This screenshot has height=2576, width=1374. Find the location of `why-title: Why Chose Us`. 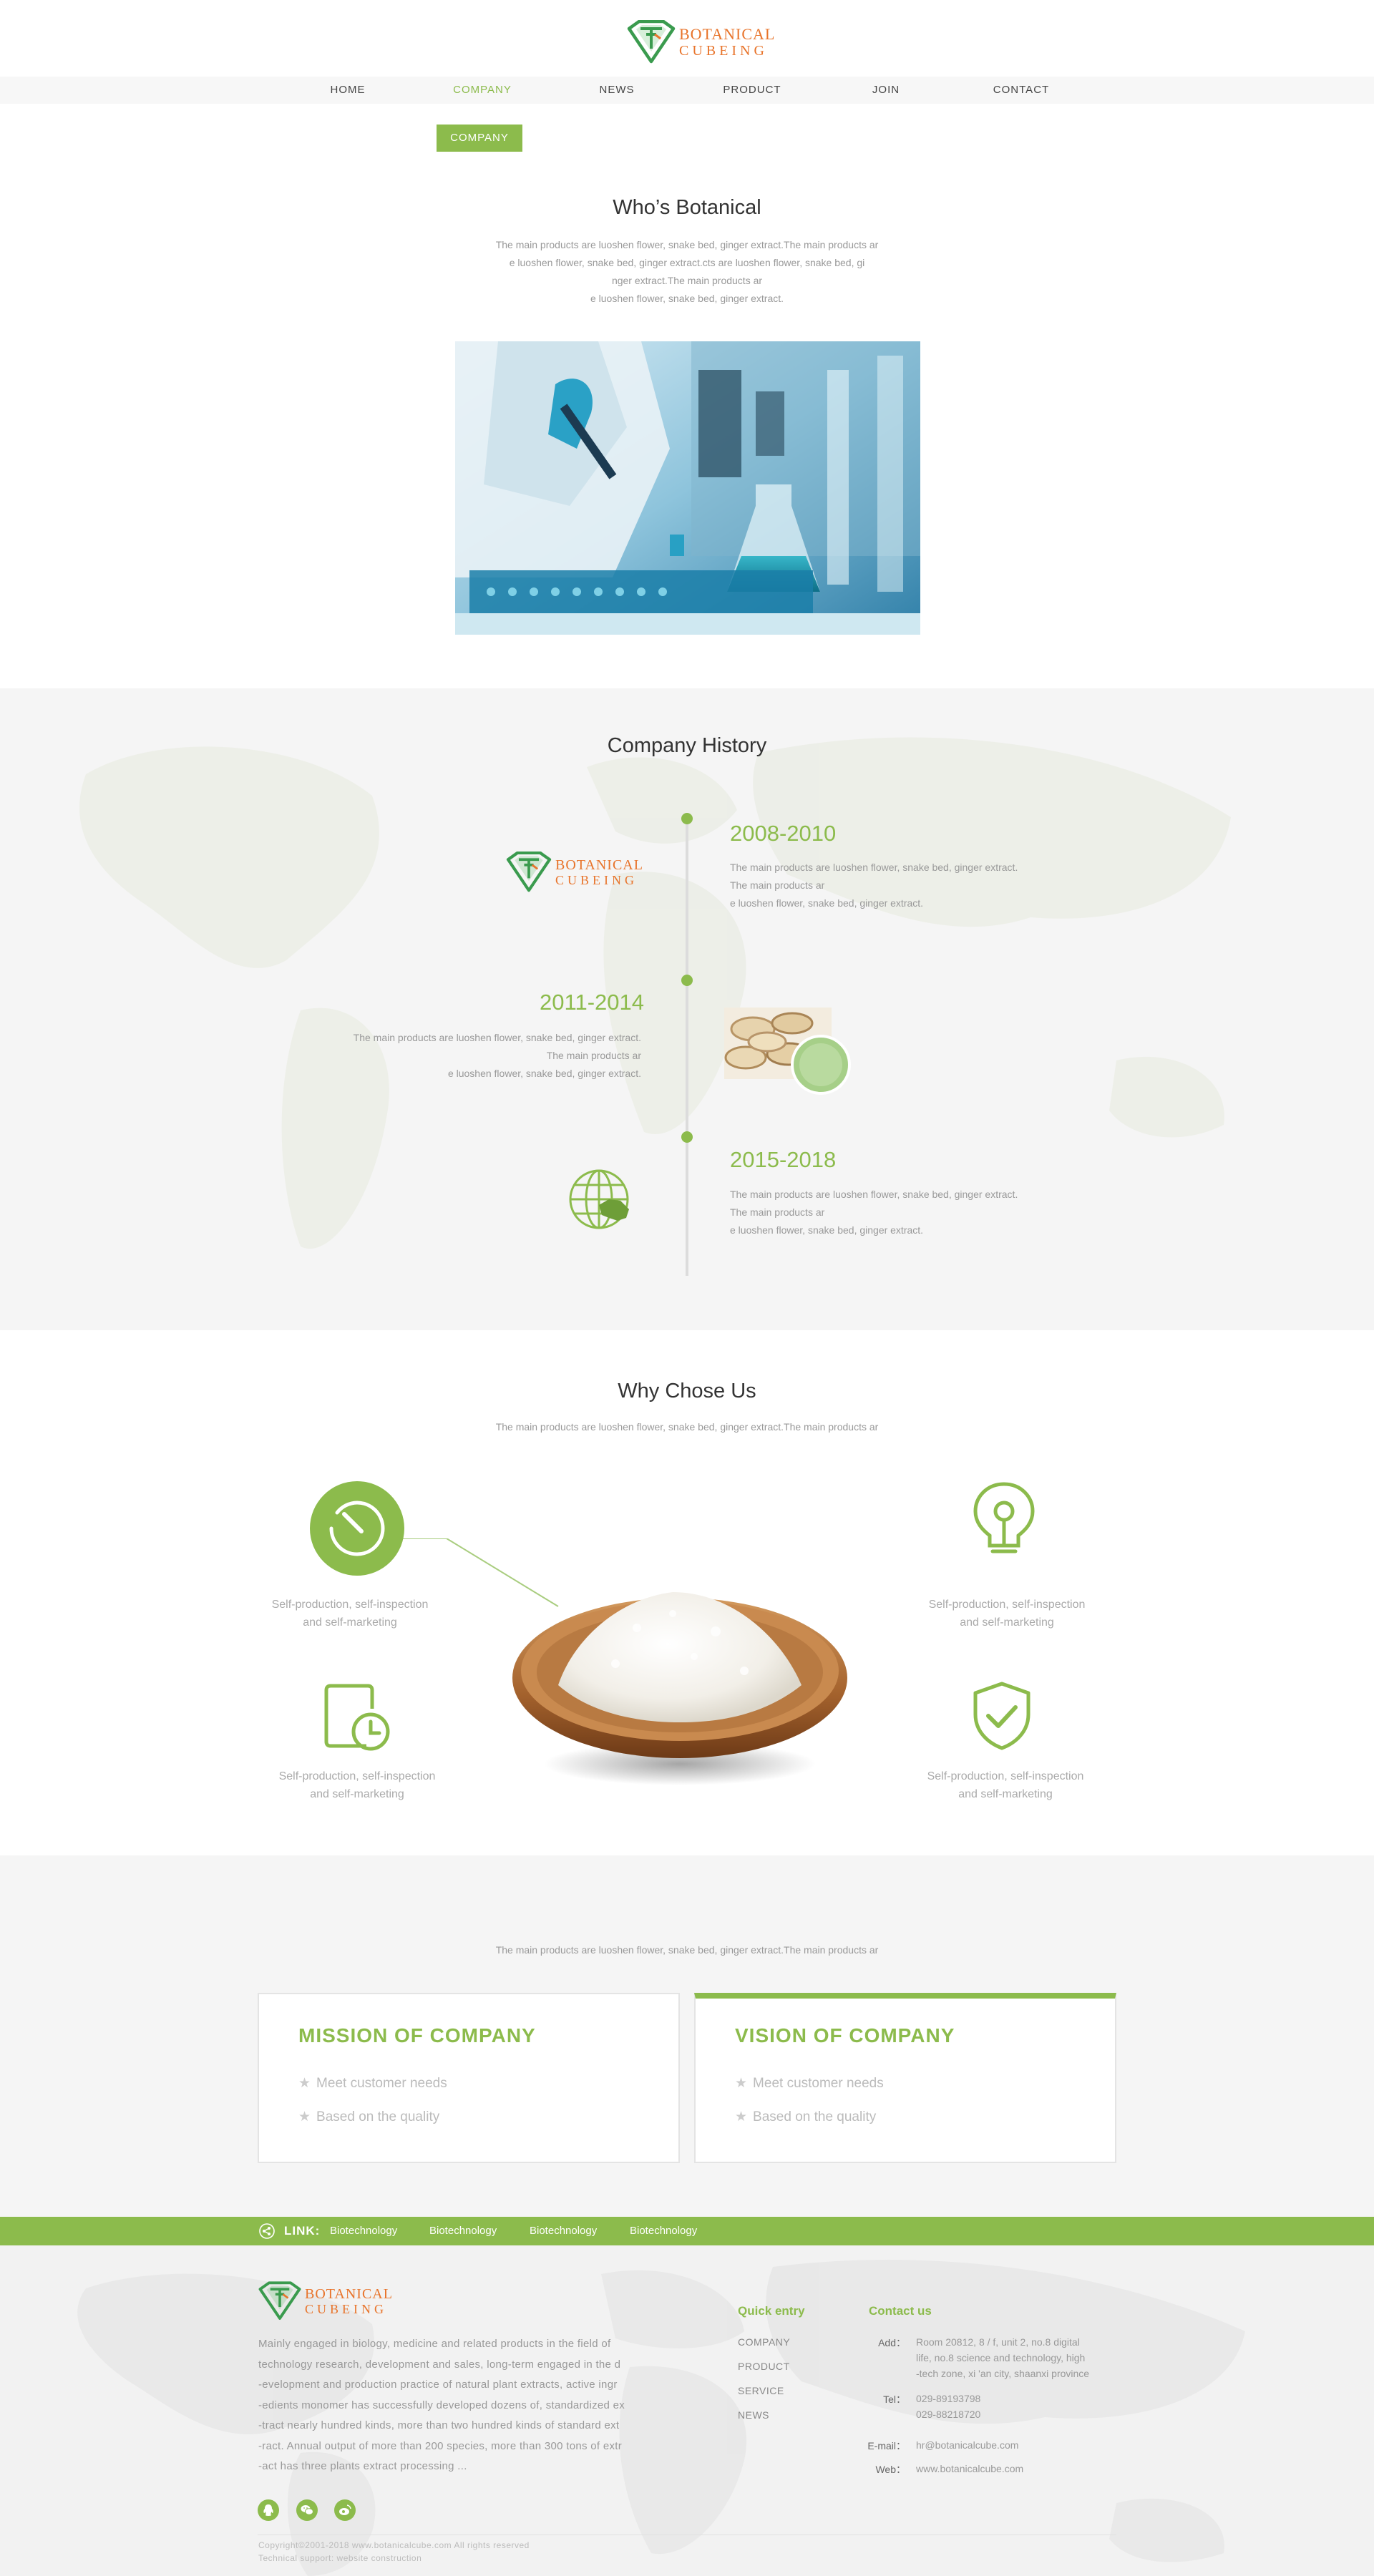

why-title: Why Chose Us is located at coordinates (687, 1391).